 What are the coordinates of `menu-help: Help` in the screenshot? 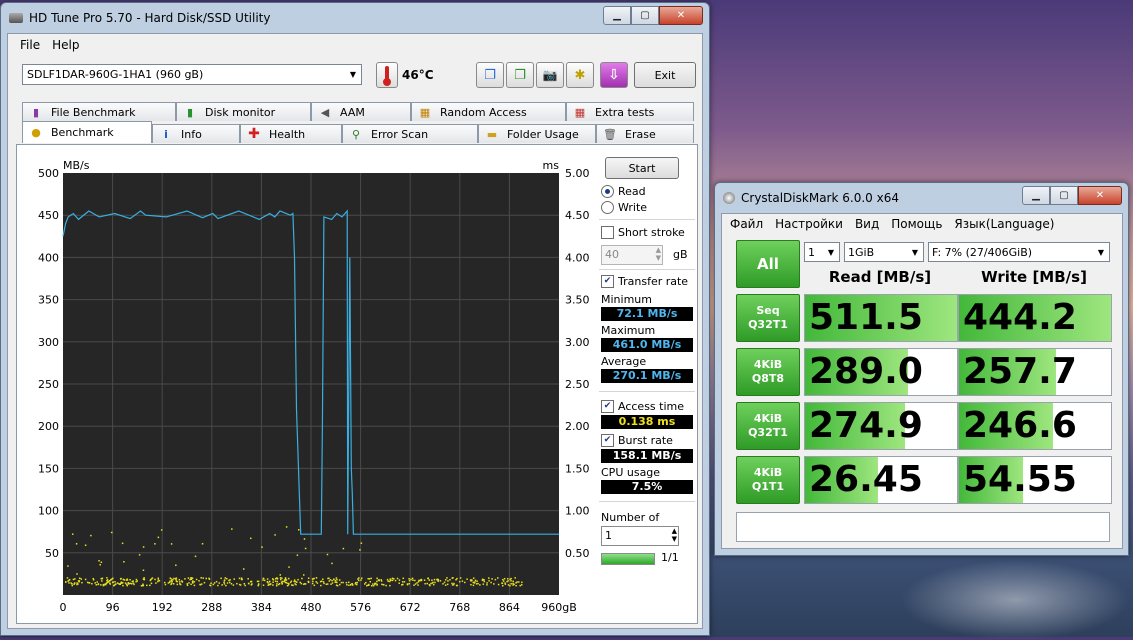 It's located at (65, 45).